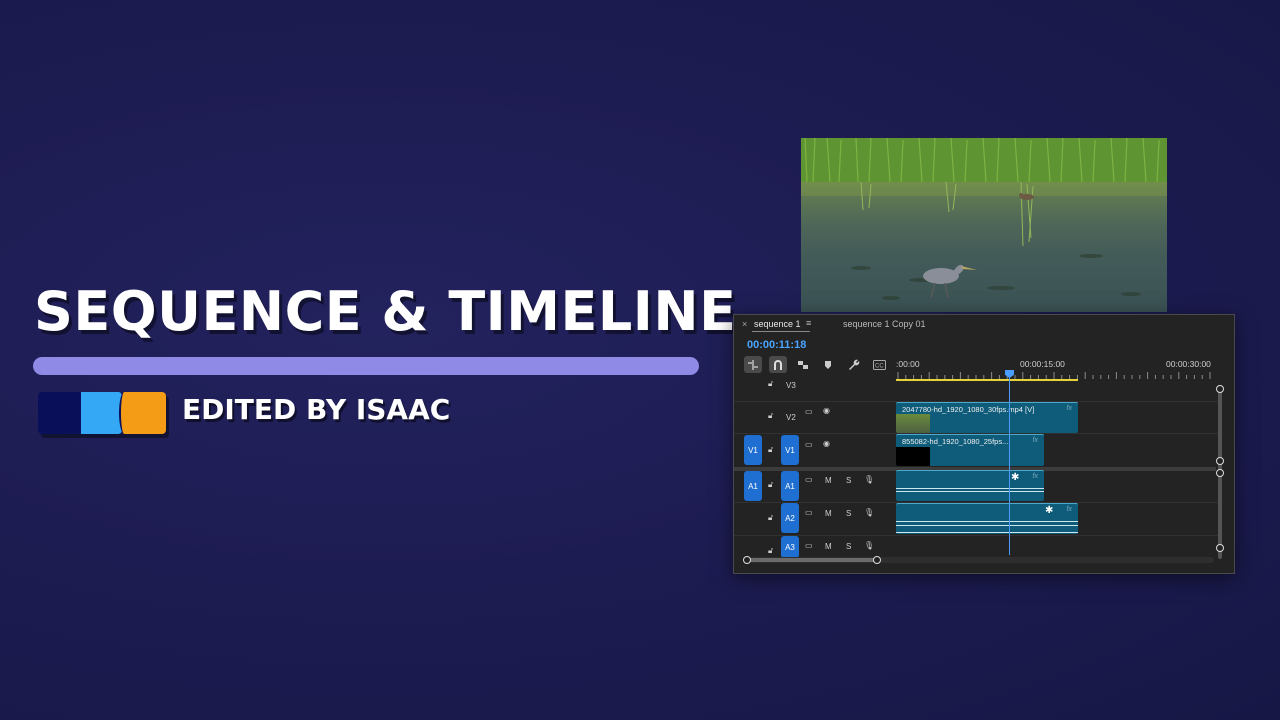  Describe the element at coordinates (1188, 364) in the screenshot. I see `ruler-label-30s: 00:00:30:00` at that location.